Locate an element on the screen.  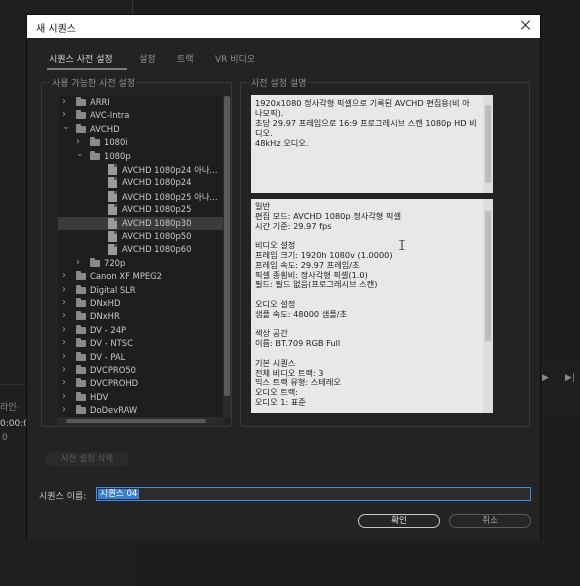
background-panel-right is located at coordinates (560, 390).